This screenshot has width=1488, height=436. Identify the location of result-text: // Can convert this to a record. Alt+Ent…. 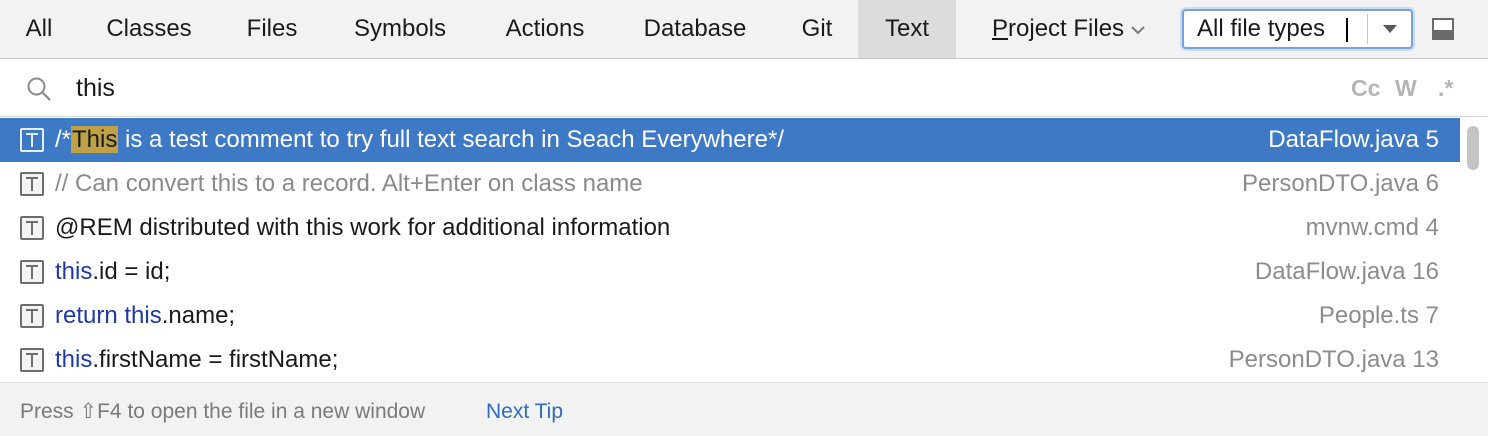
(349, 183).